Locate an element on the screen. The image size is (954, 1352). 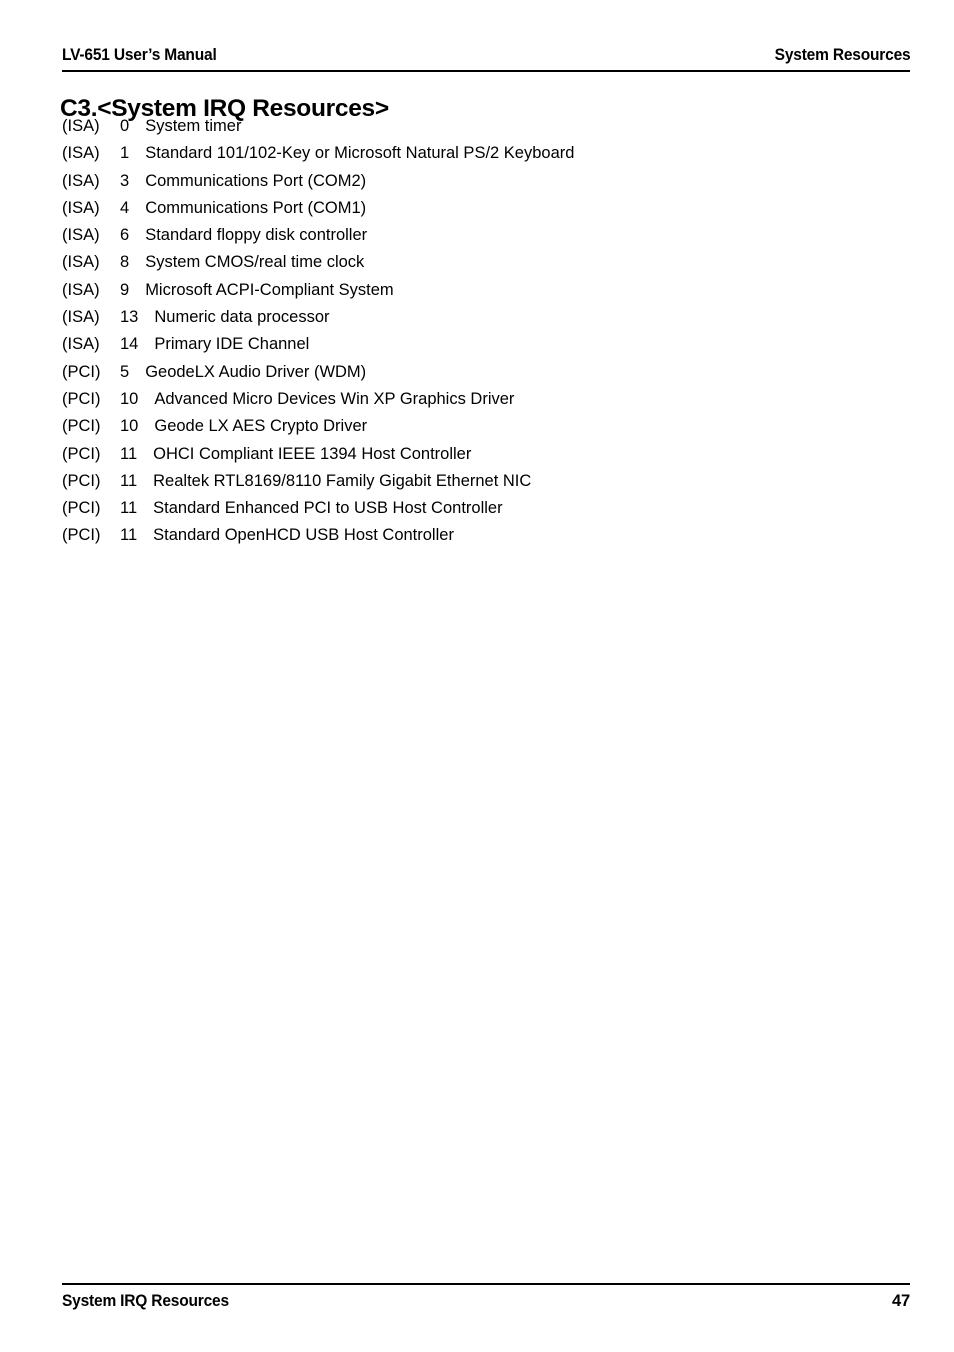
irq-row: (ISA) 3 Communications Port (COM2) is located at coordinates (492, 185).